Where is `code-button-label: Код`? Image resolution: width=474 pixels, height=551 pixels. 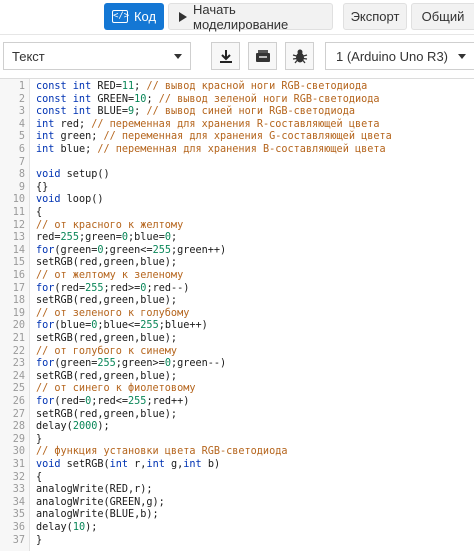 code-button-label: Код is located at coordinates (145, 16).